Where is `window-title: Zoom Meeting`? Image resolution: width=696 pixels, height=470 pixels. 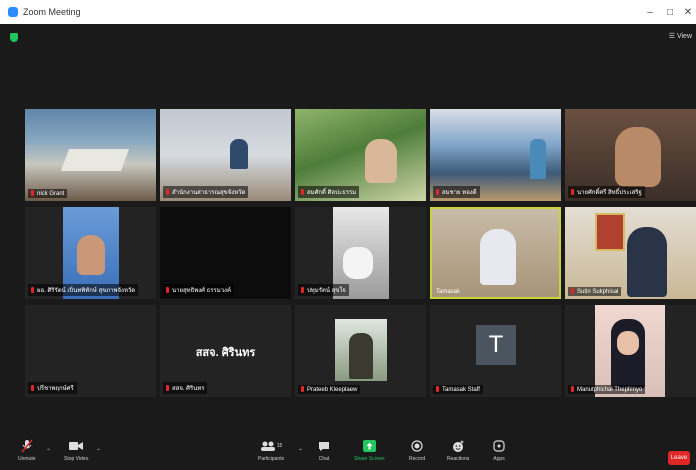
window-title: Zoom Meeting is located at coordinates (52, 12).